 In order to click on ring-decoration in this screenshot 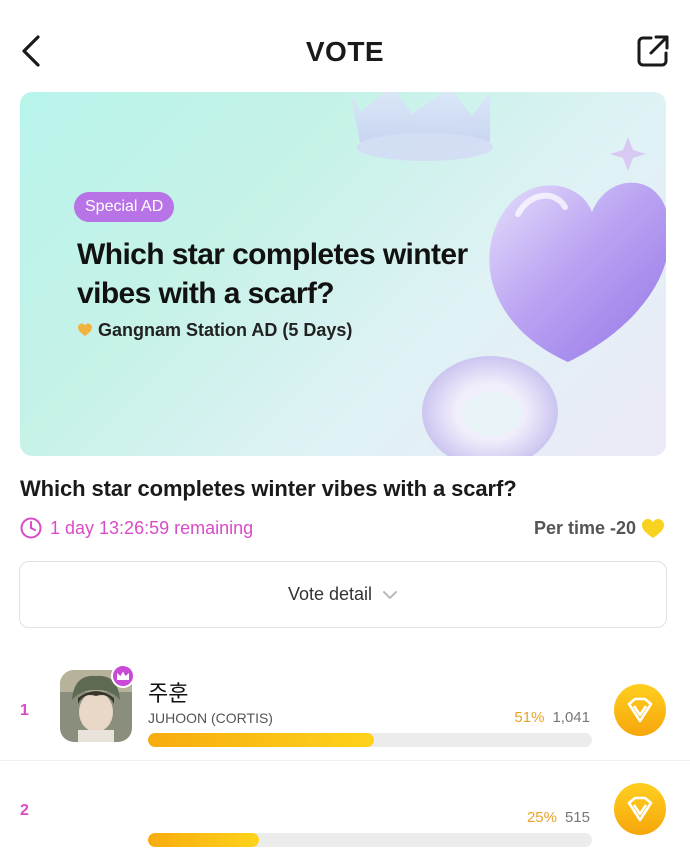, I will do `click(490, 406)`.